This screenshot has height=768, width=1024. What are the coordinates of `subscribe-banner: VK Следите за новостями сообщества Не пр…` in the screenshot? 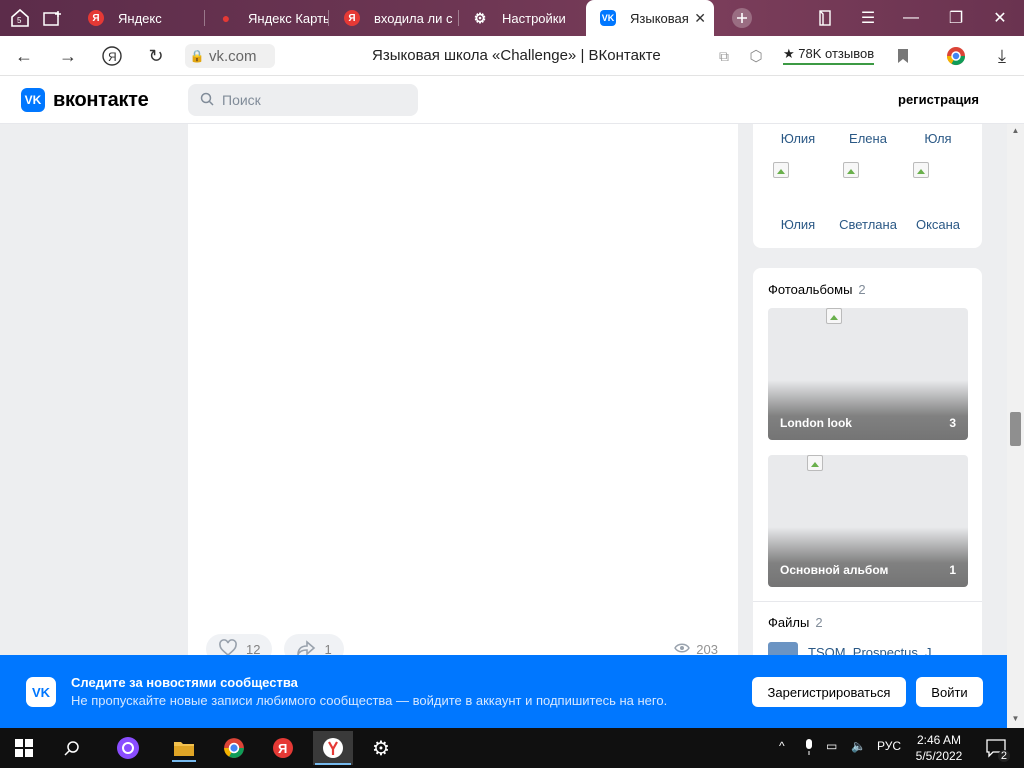 It's located at (503, 691).